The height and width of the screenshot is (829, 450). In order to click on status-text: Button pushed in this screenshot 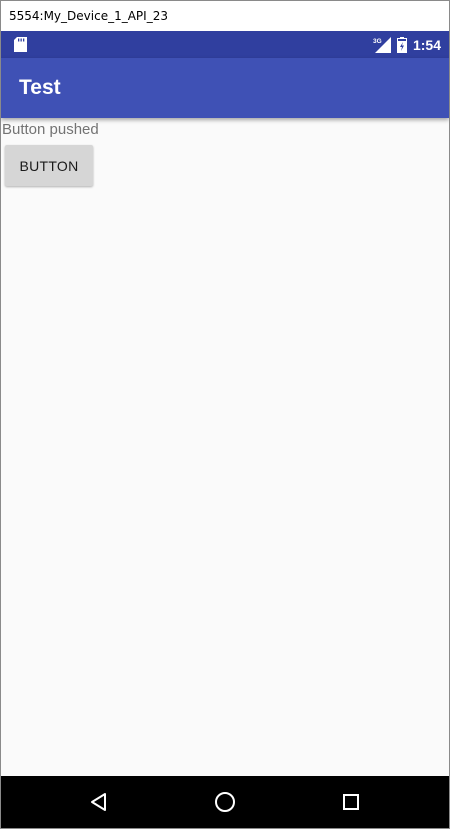, I will do `click(50, 129)`.